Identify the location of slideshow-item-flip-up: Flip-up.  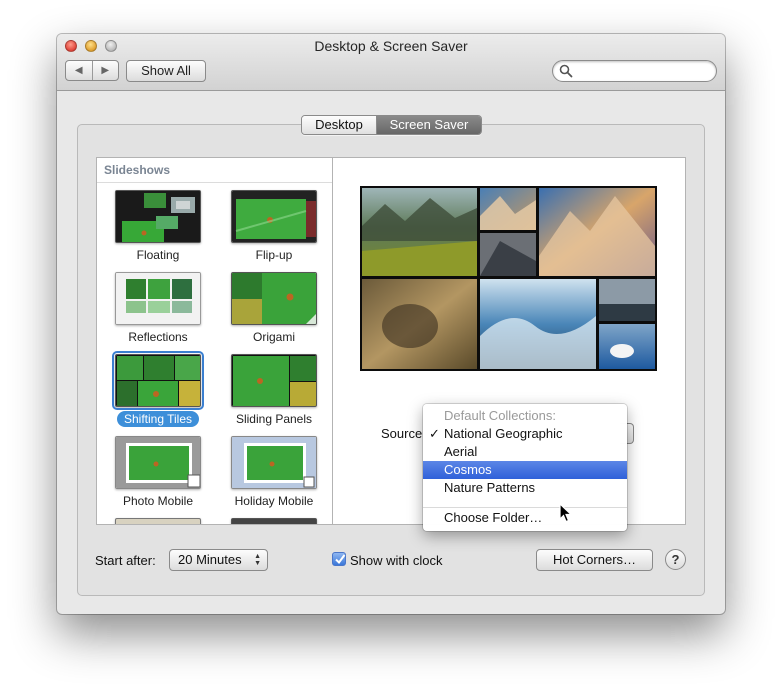
(274, 226).